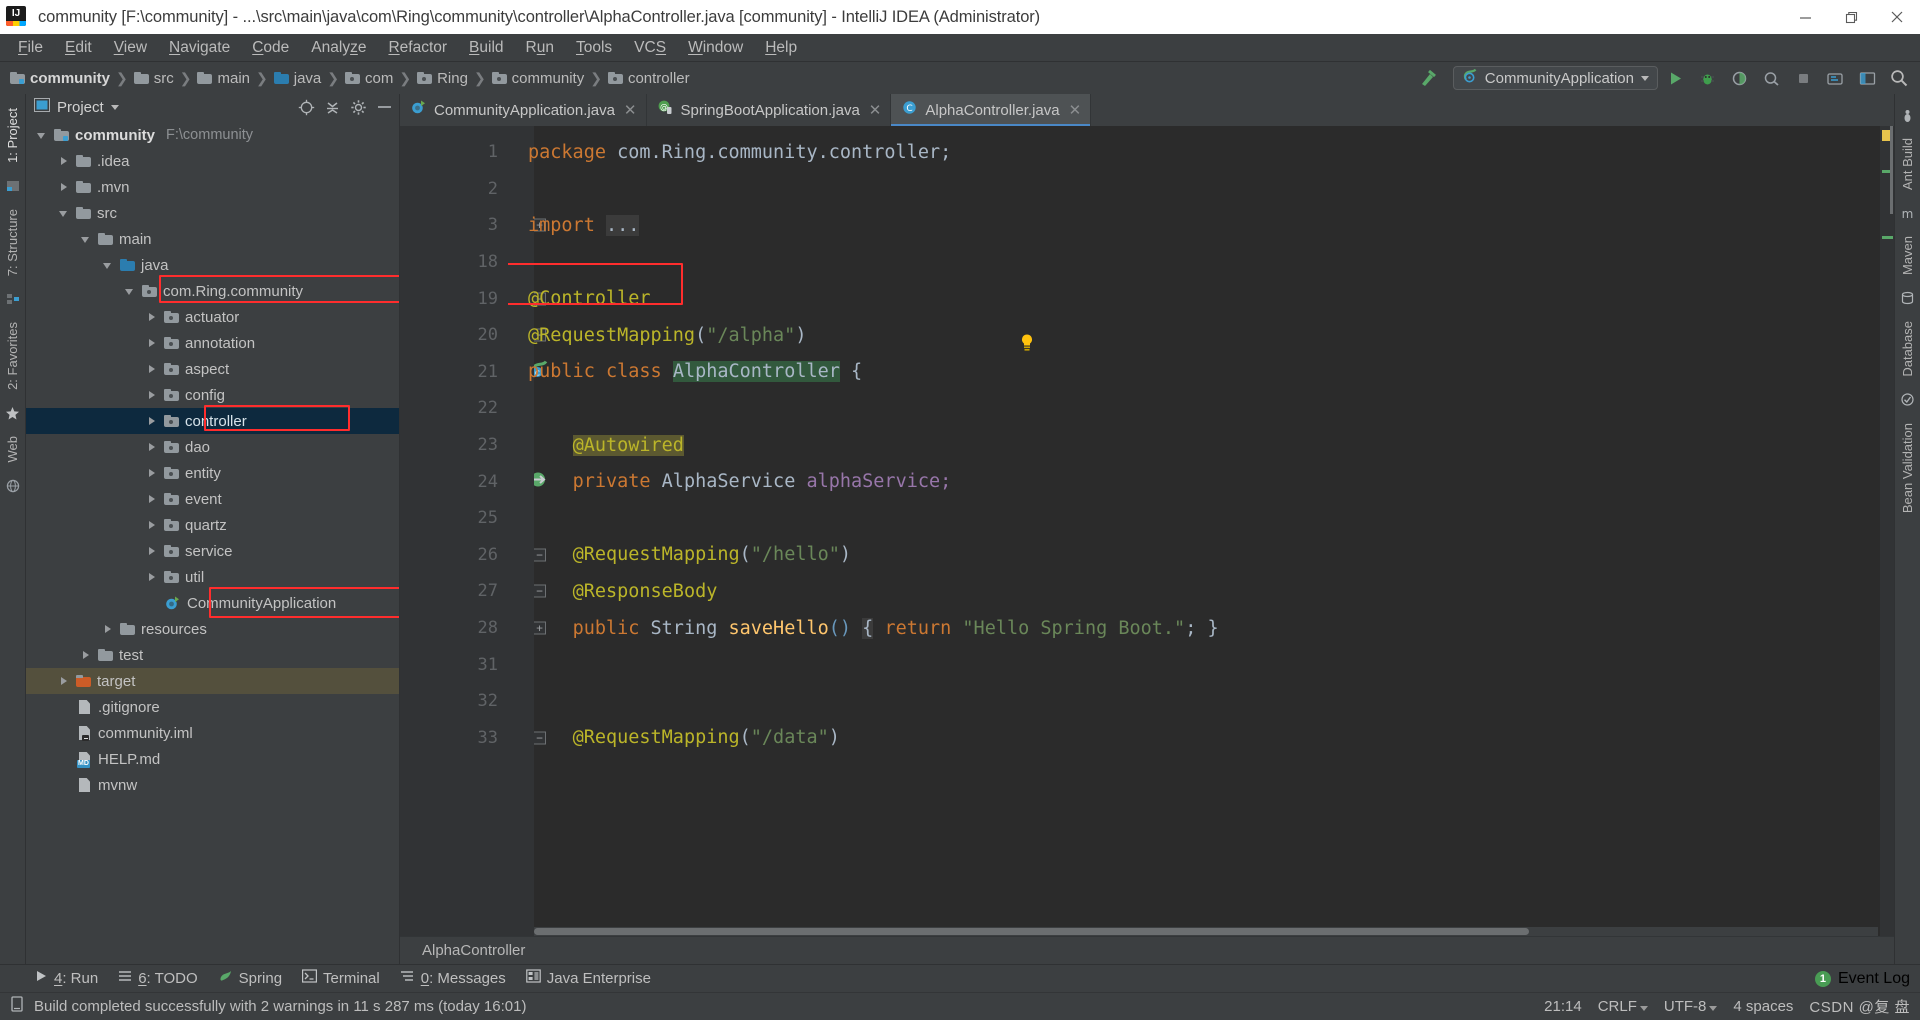  I want to click on breadcrumb-src: src, so click(153, 78).